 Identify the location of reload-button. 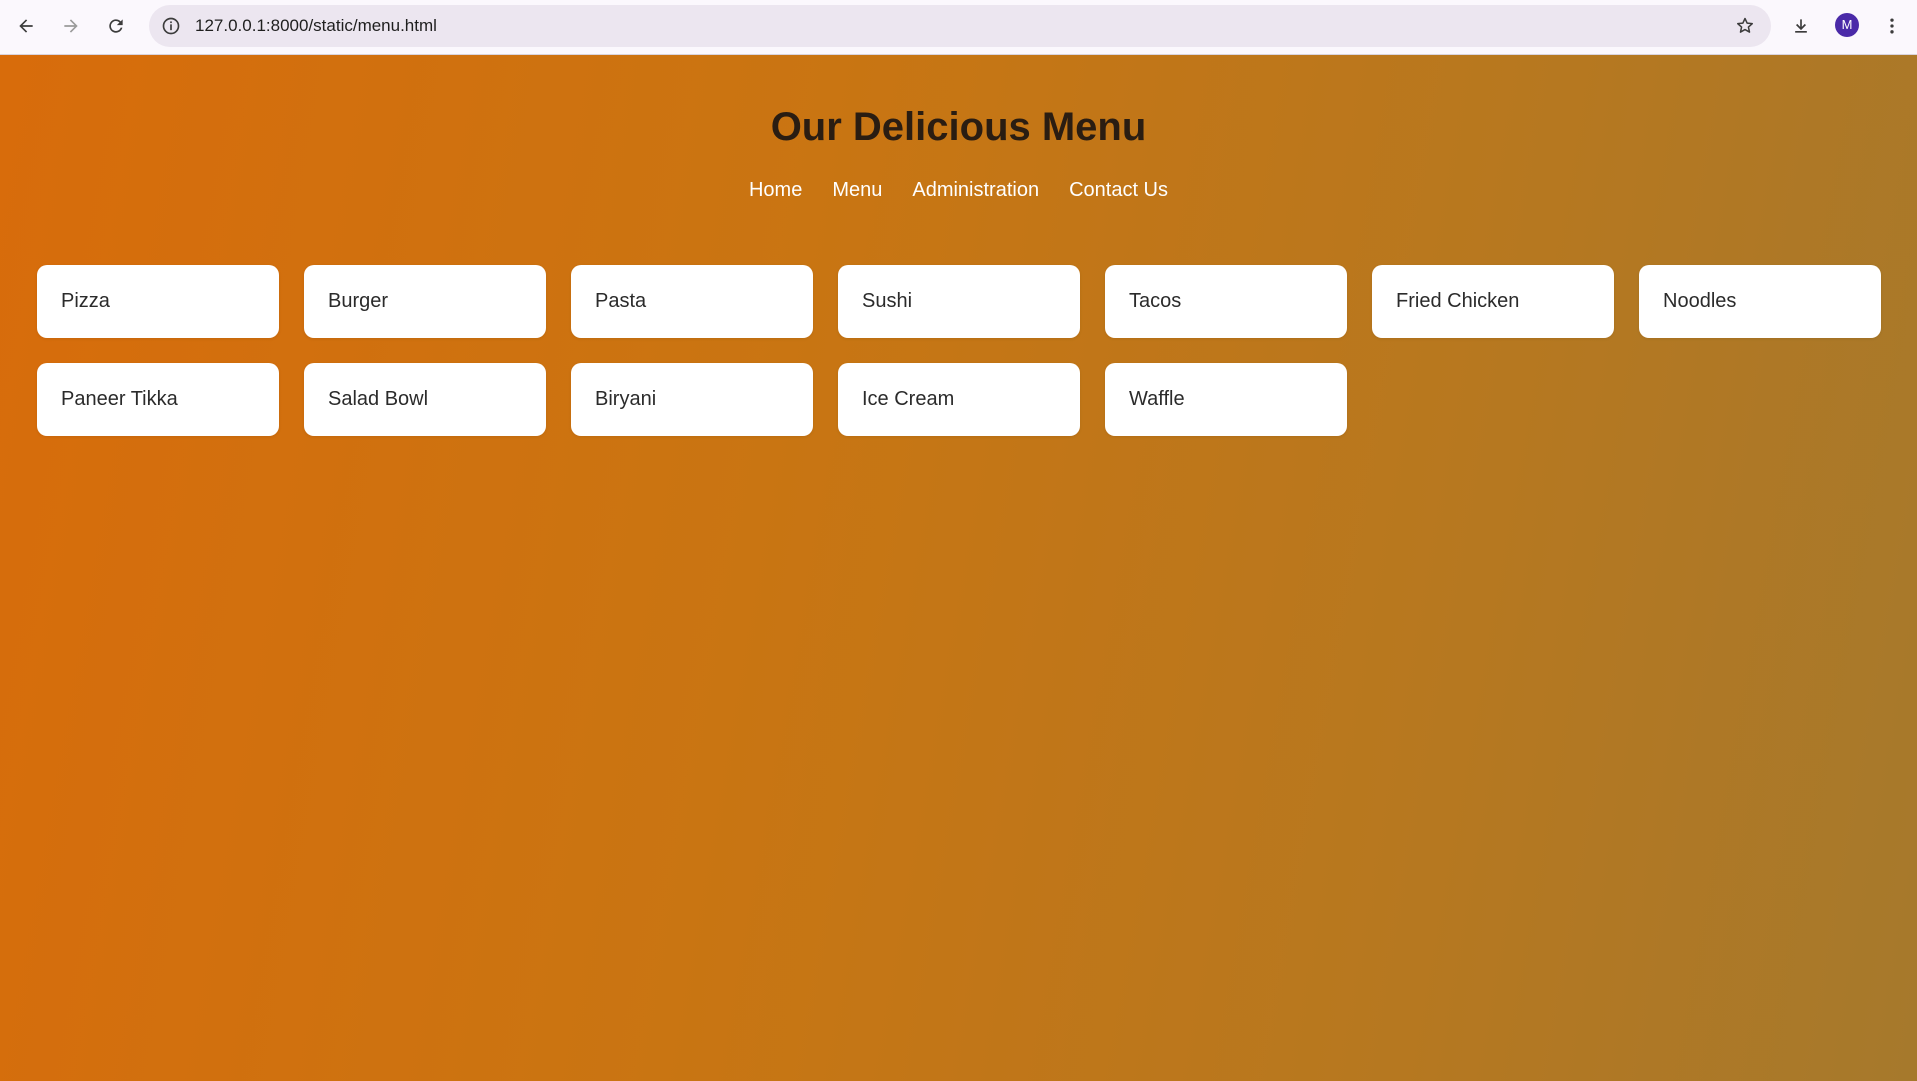
(116, 26).